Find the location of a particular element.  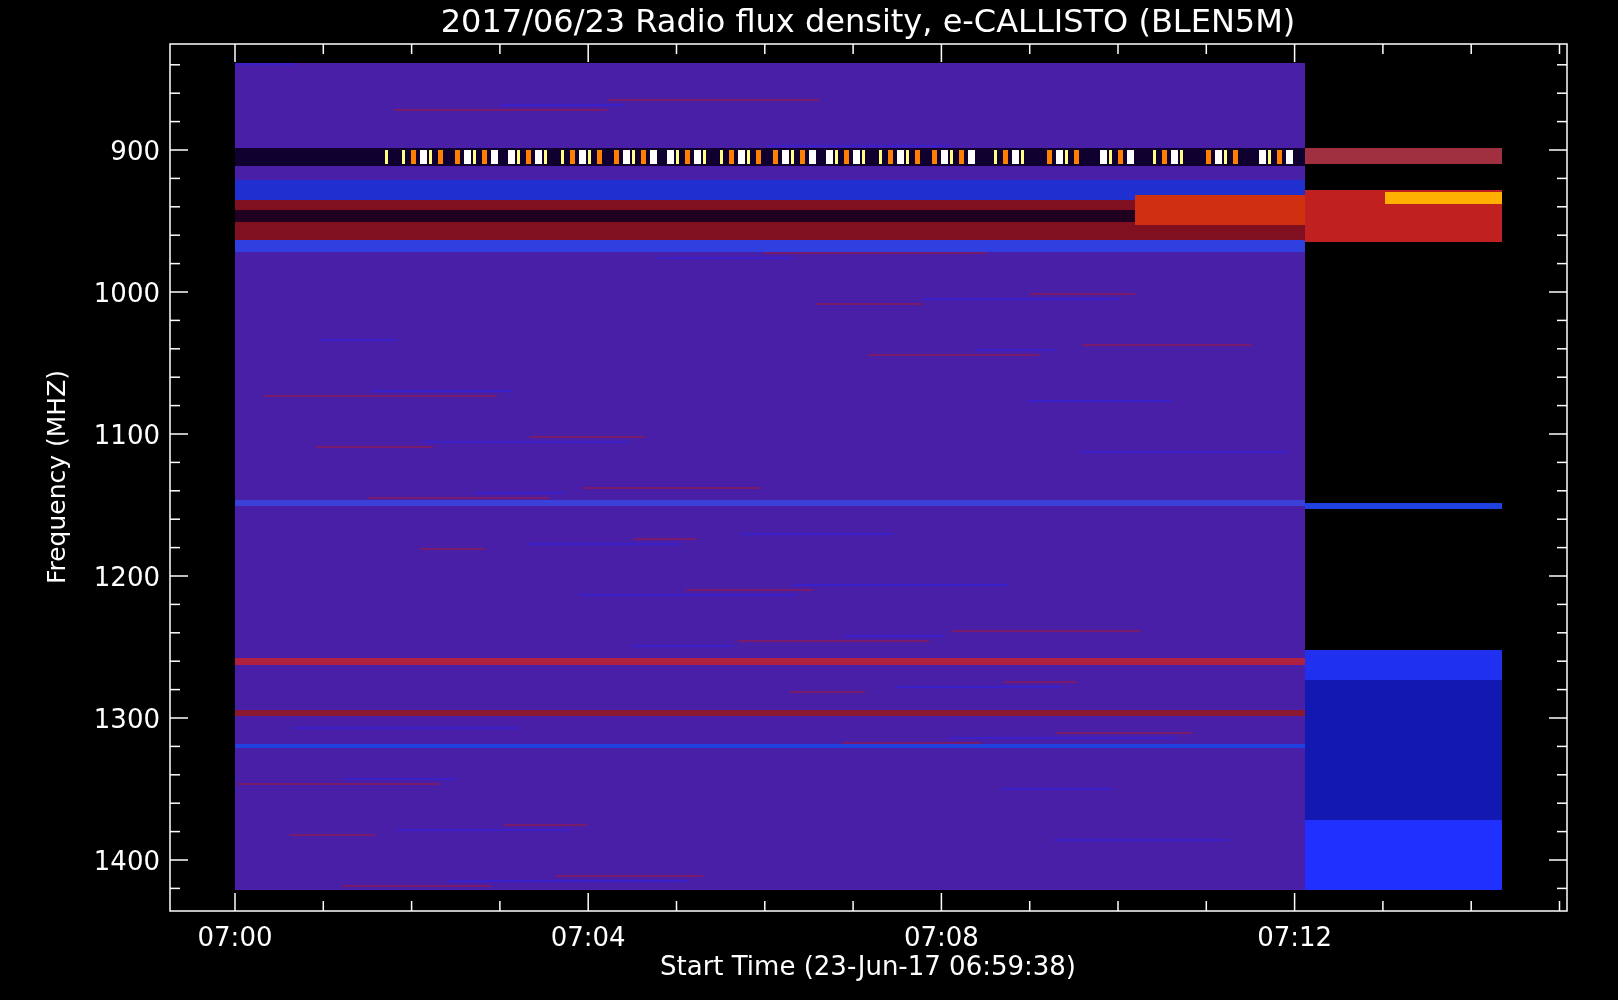

y-tick-label: 1000 is located at coordinates (126, 293).